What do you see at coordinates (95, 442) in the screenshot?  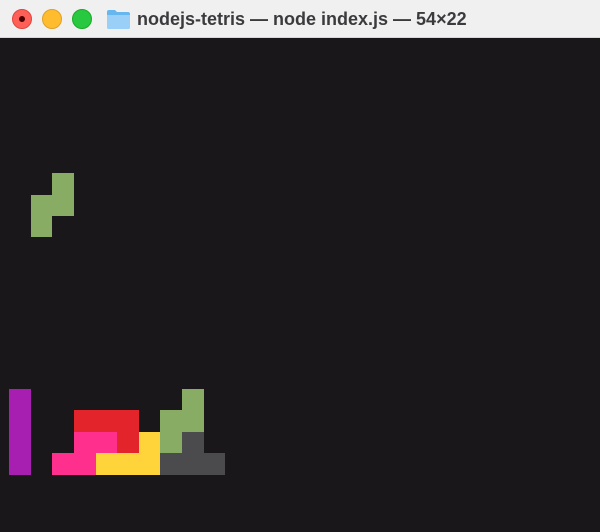 I see `pink-j-piece-top` at bounding box center [95, 442].